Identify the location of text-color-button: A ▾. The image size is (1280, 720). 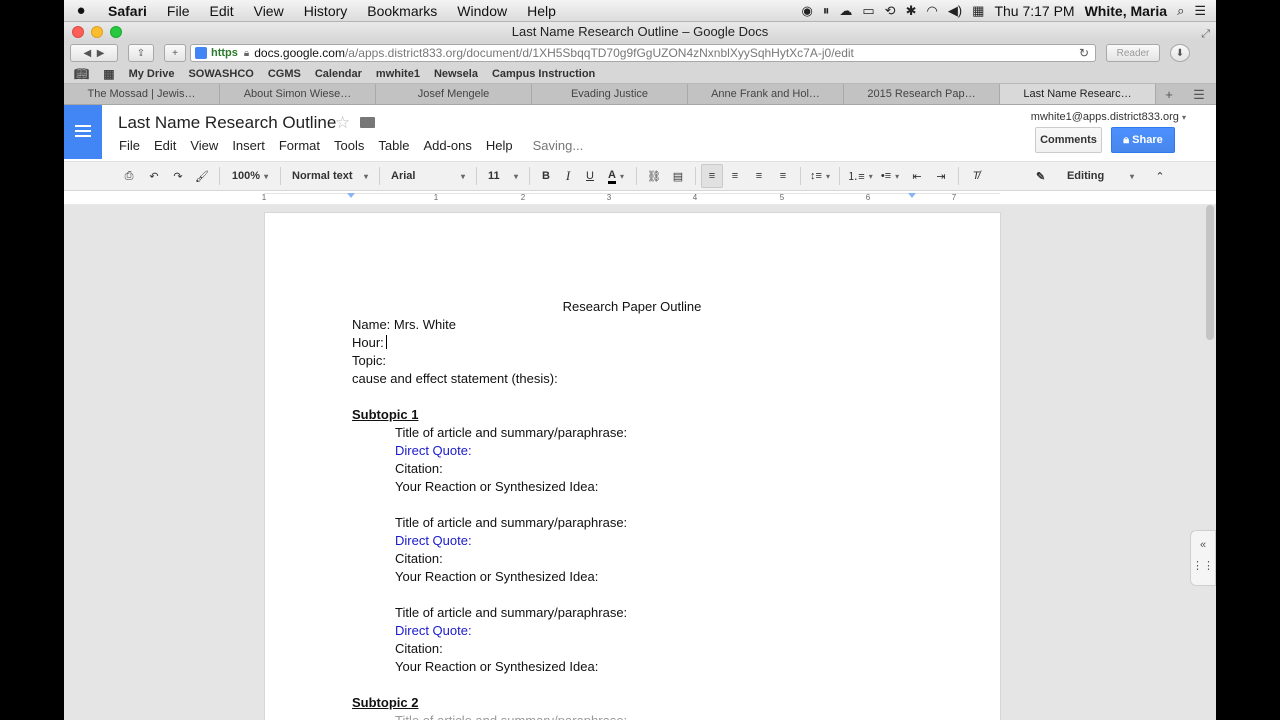
(616, 176).